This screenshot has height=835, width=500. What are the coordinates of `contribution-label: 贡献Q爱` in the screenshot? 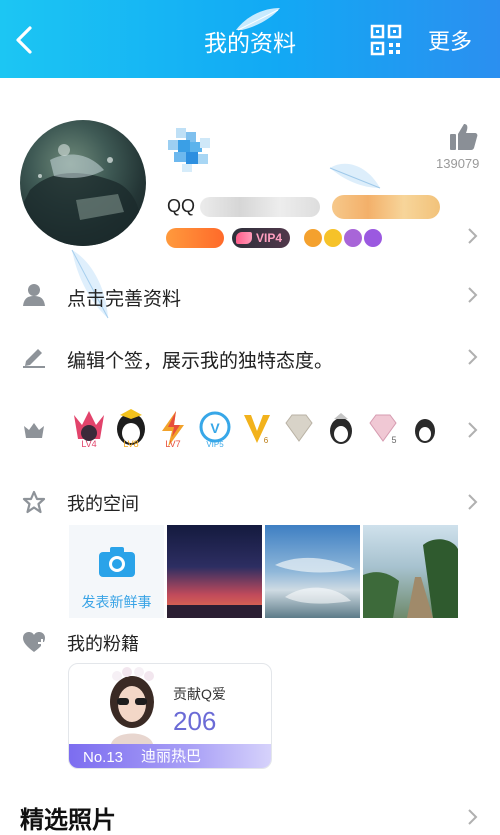 It's located at (199, 694).